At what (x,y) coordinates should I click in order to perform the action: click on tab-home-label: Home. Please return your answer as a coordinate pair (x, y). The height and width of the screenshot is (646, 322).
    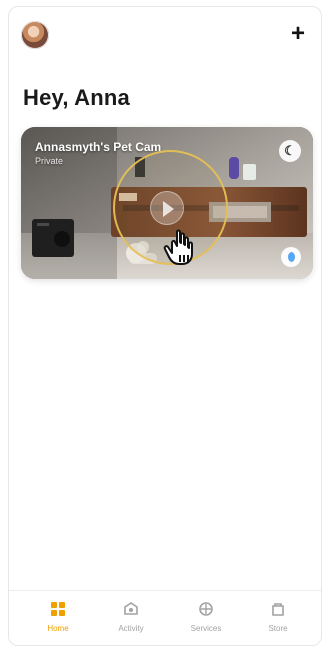
    Looking at the image, I should click on (58, 628).